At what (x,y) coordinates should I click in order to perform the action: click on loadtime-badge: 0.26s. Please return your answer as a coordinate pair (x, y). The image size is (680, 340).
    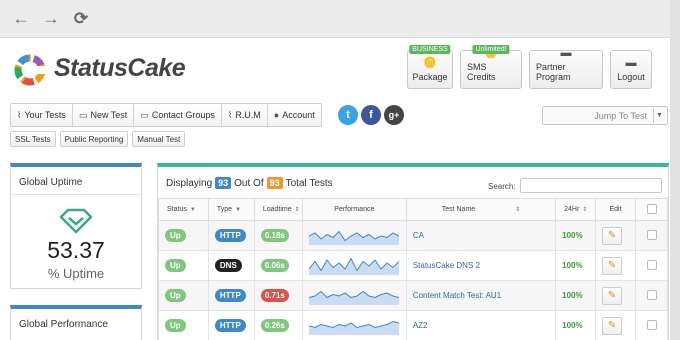
    Looking at the image, I should click on (274, 325).